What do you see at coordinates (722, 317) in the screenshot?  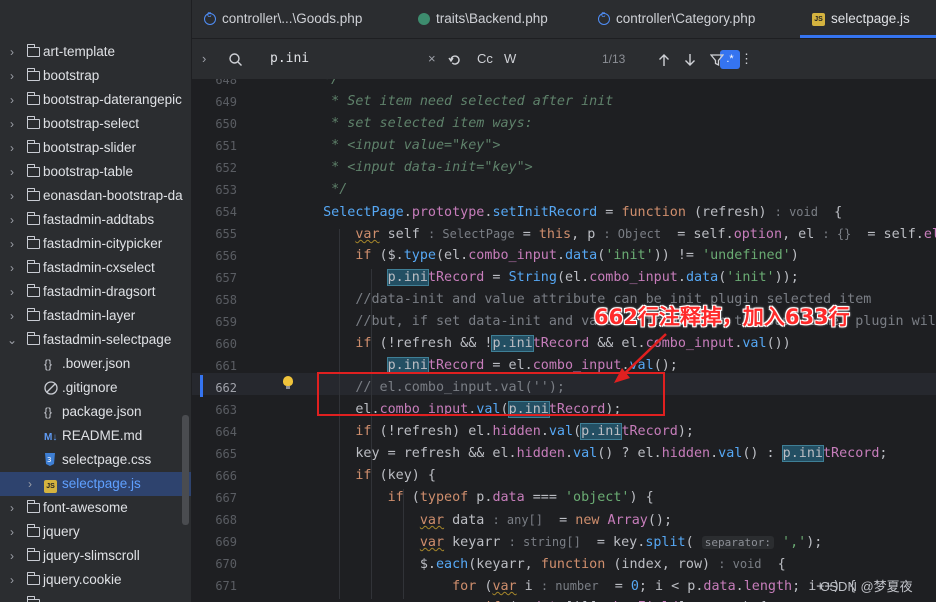 I see `annotation-text: 662行注释掉，加入633行` at bounding box center [722, 317].